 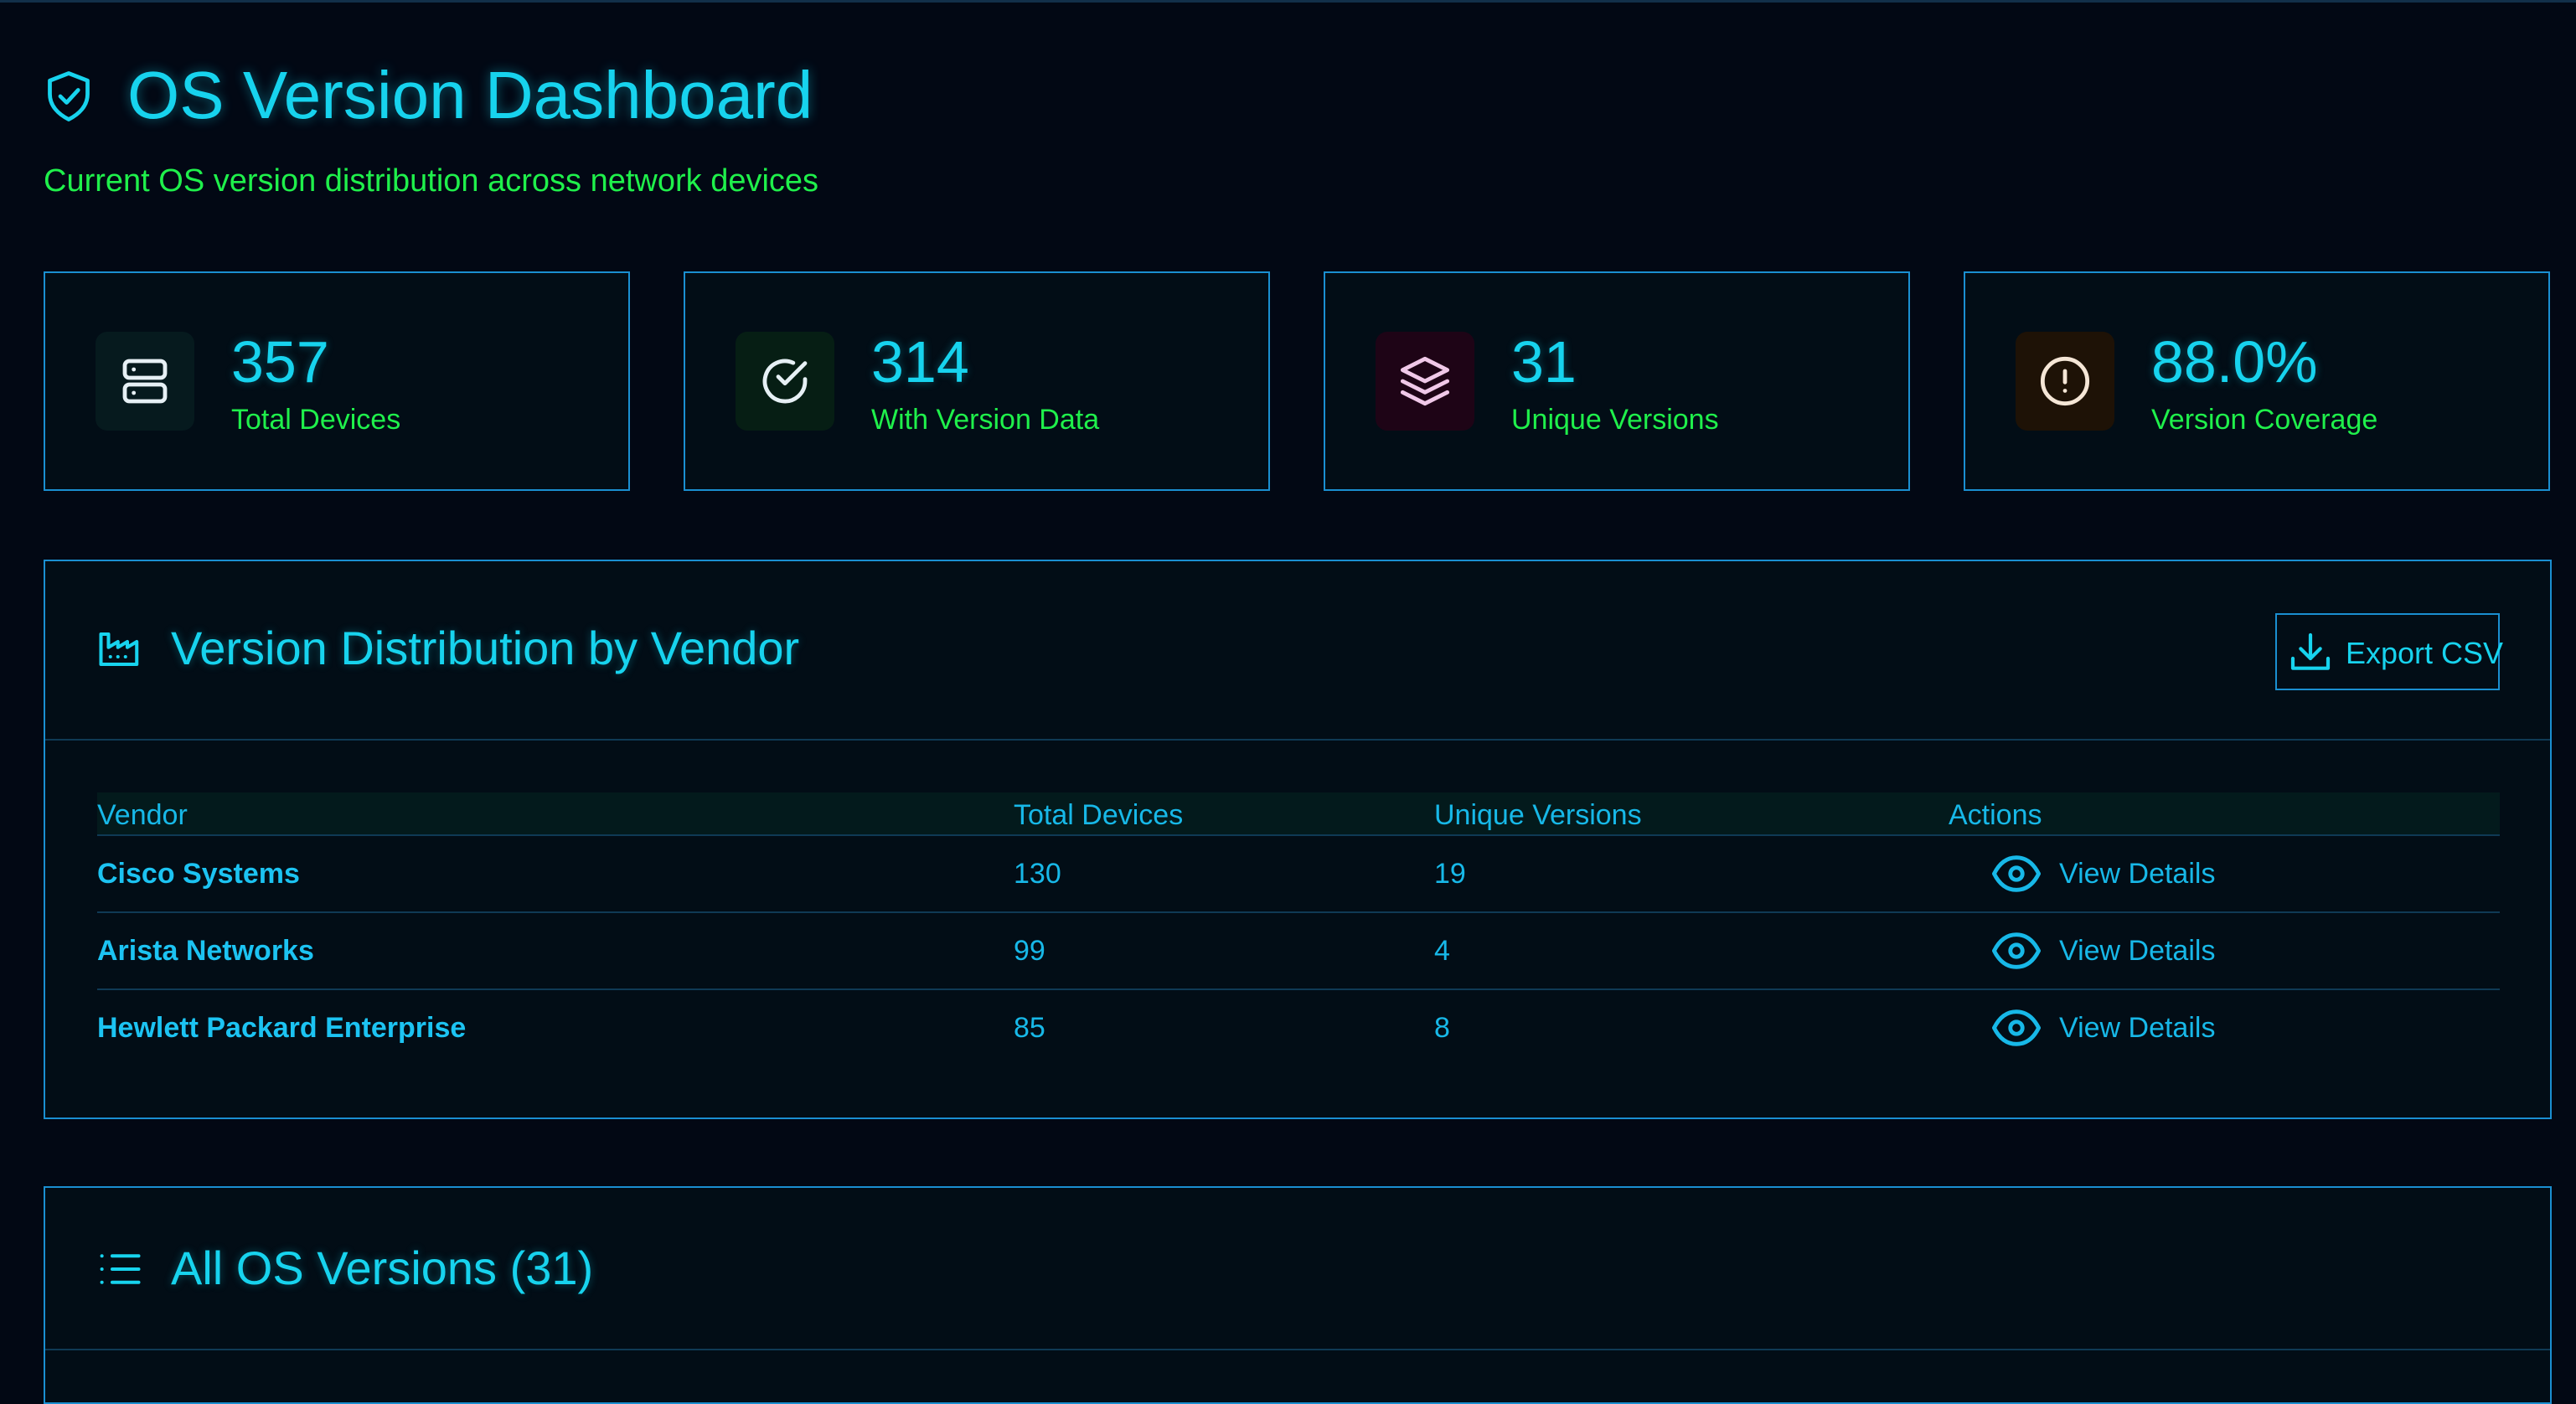 I want to click on stat-value: 314, so click(x=920, y=362).